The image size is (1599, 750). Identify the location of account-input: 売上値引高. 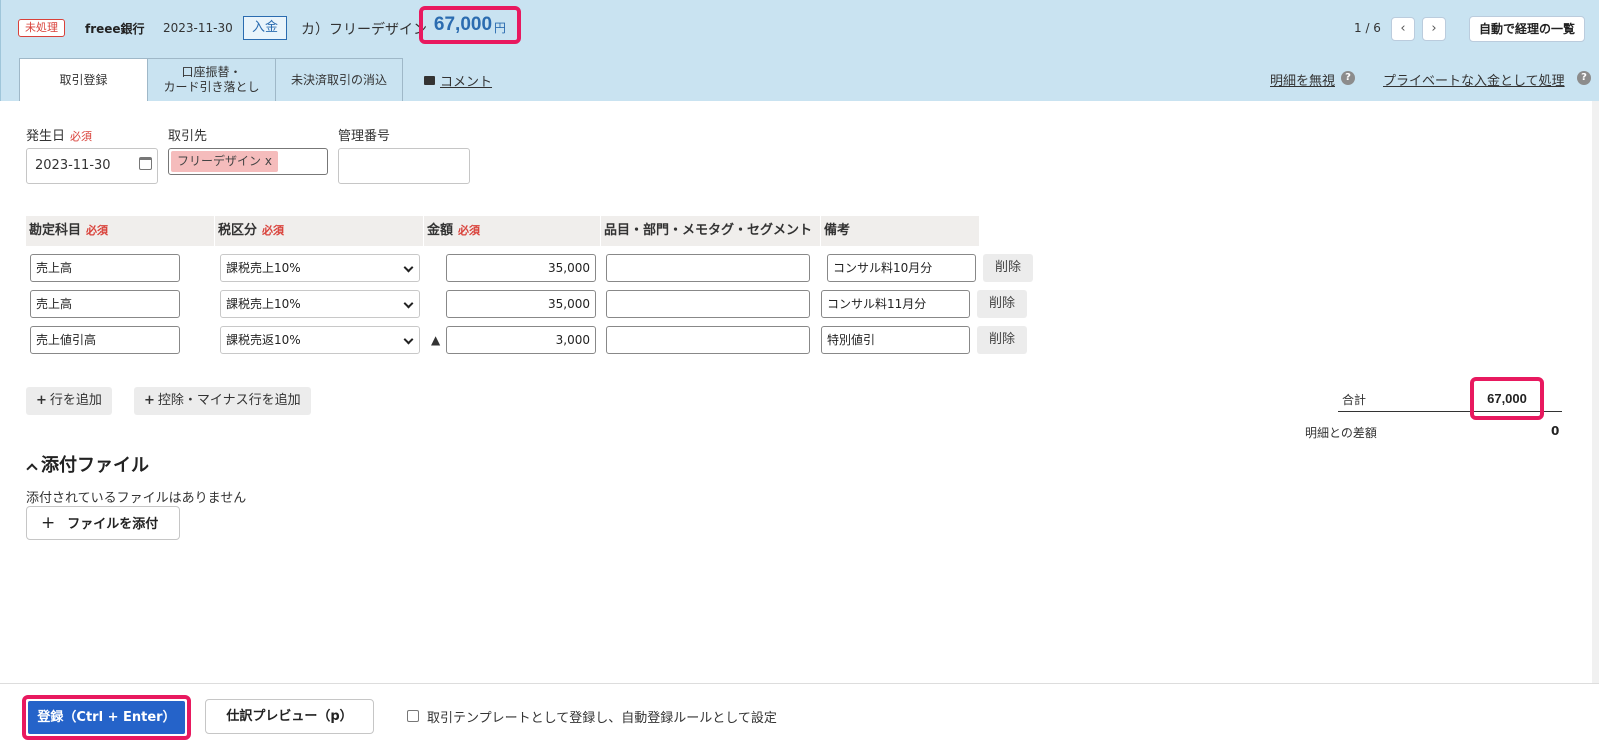
(105, 340).